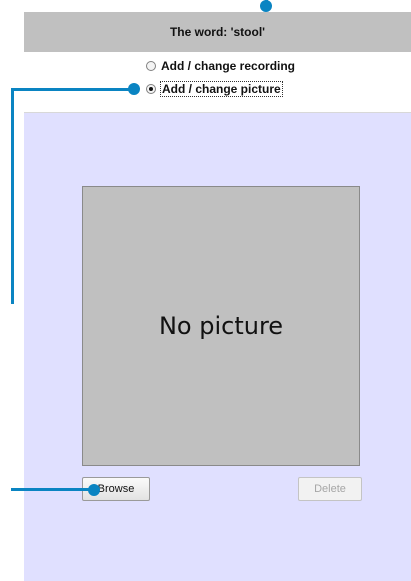 The width and height of the screenshot is (411, 581). I want to click on word-title: The word: 'stool', so click(217, 32).